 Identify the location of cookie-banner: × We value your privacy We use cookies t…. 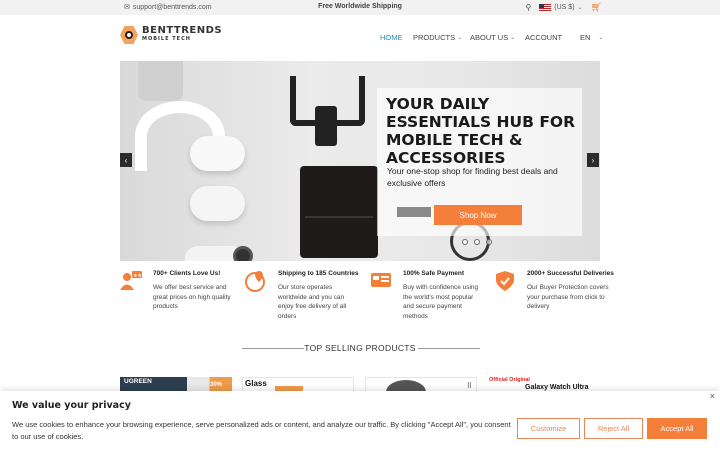
(360, 420).